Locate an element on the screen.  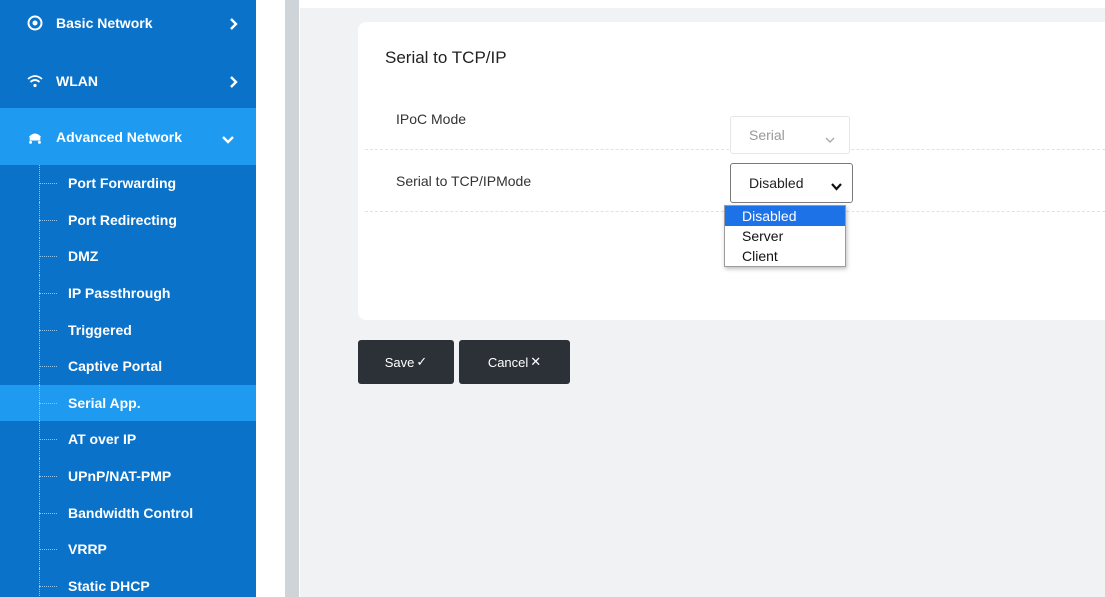
cancel-label: Cancel is located at coordinates (508, 362).